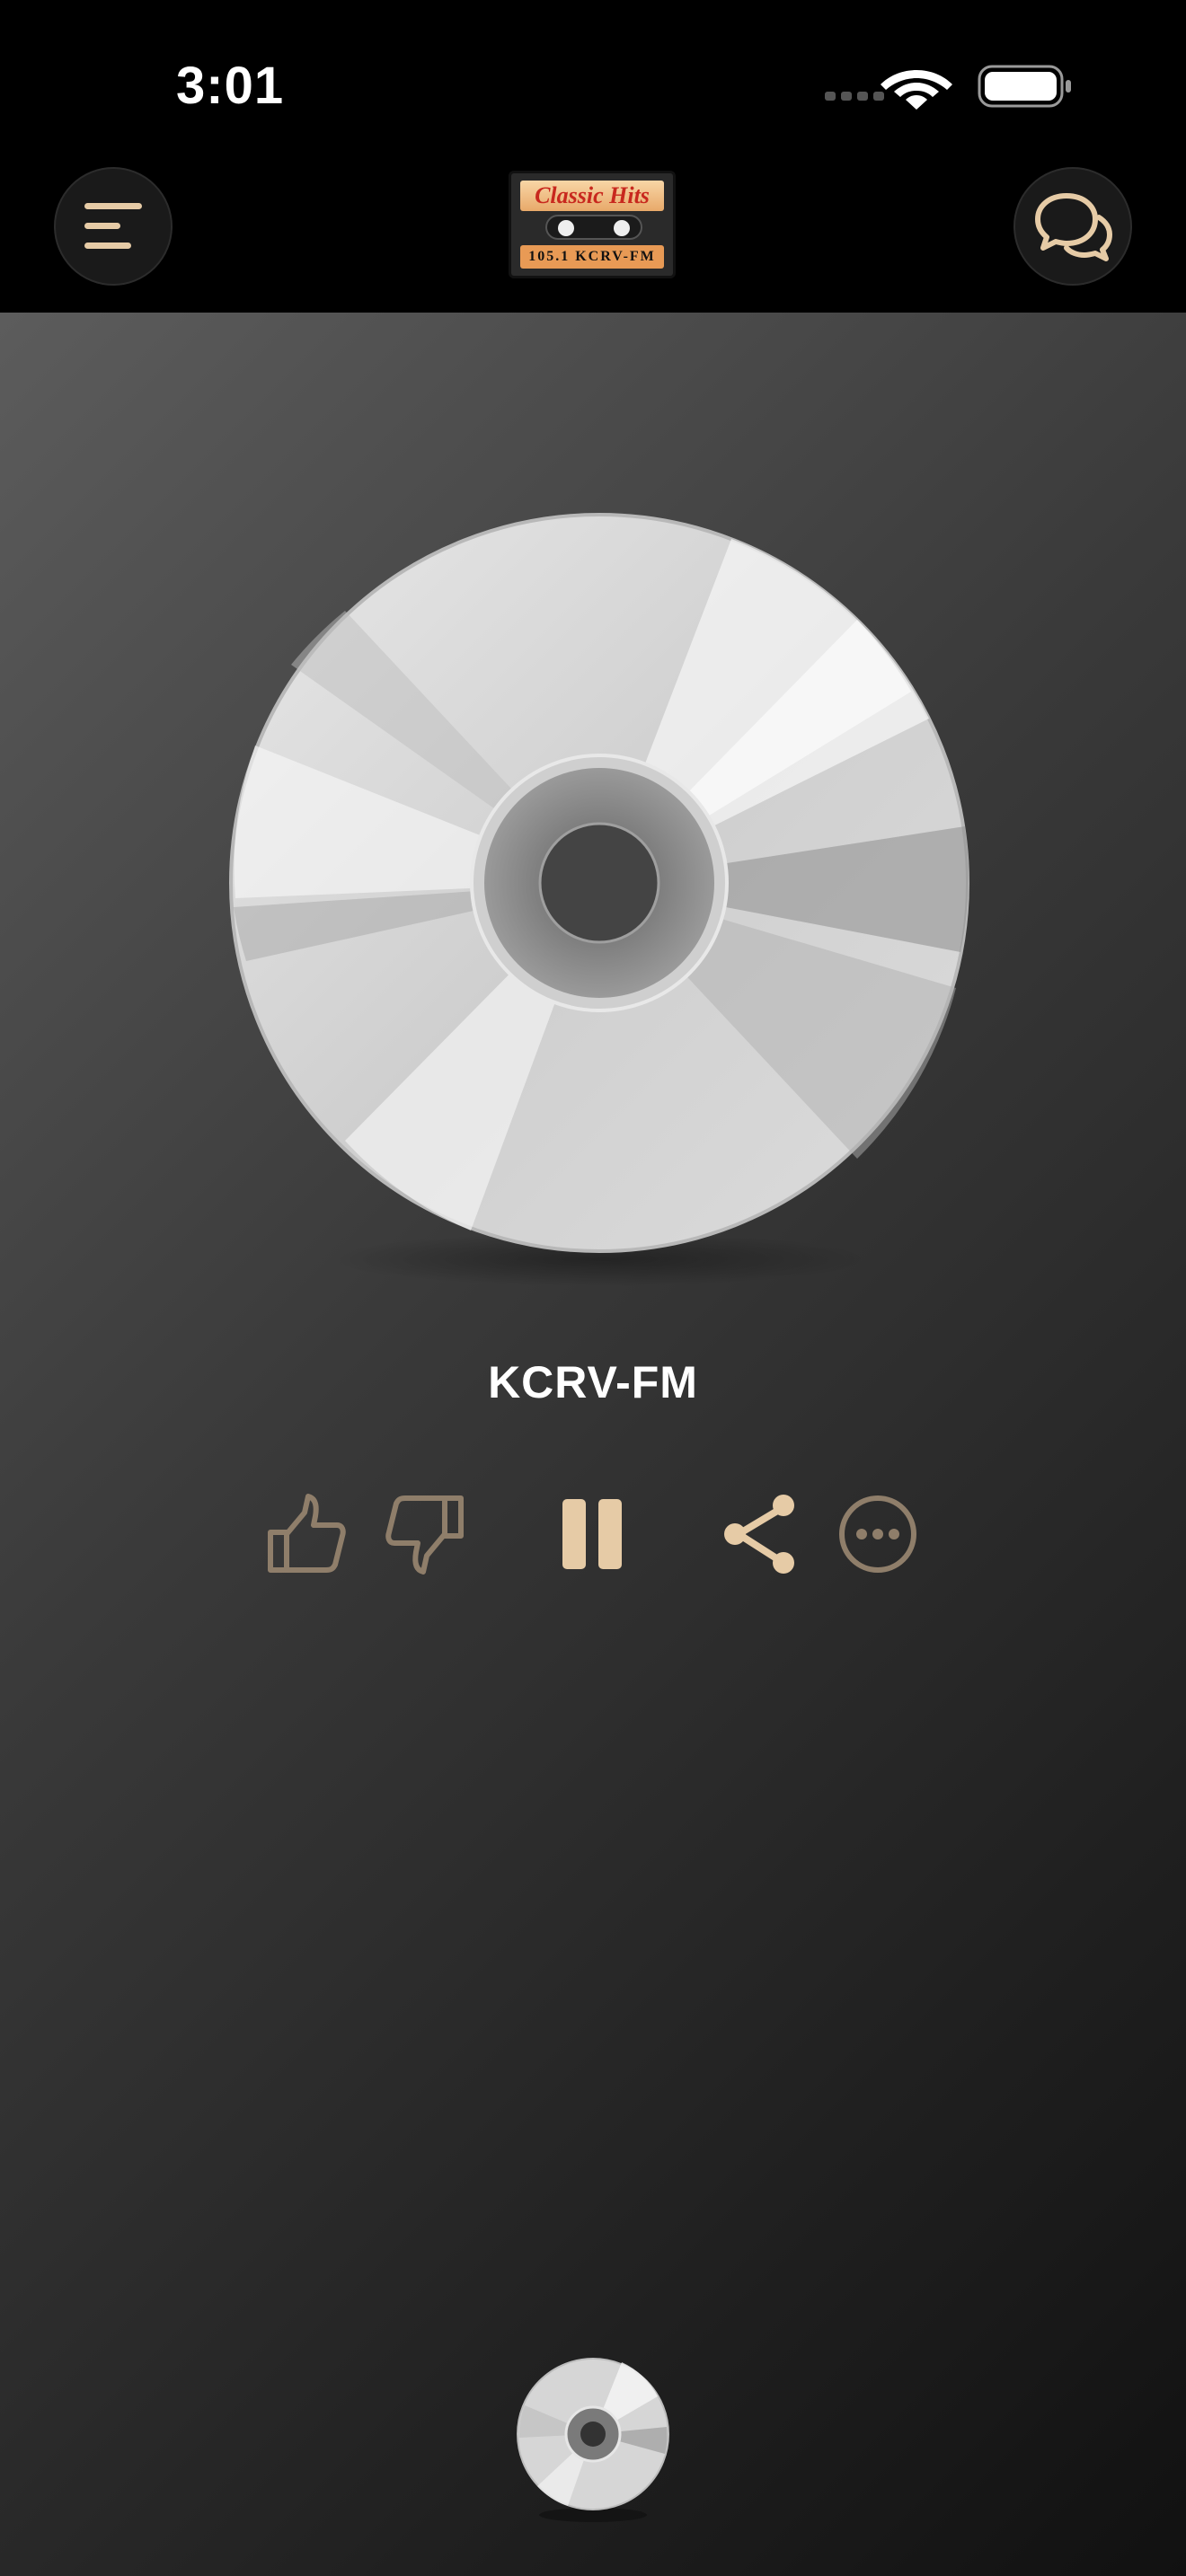  I want to click on share-button, so click(761, 1534).